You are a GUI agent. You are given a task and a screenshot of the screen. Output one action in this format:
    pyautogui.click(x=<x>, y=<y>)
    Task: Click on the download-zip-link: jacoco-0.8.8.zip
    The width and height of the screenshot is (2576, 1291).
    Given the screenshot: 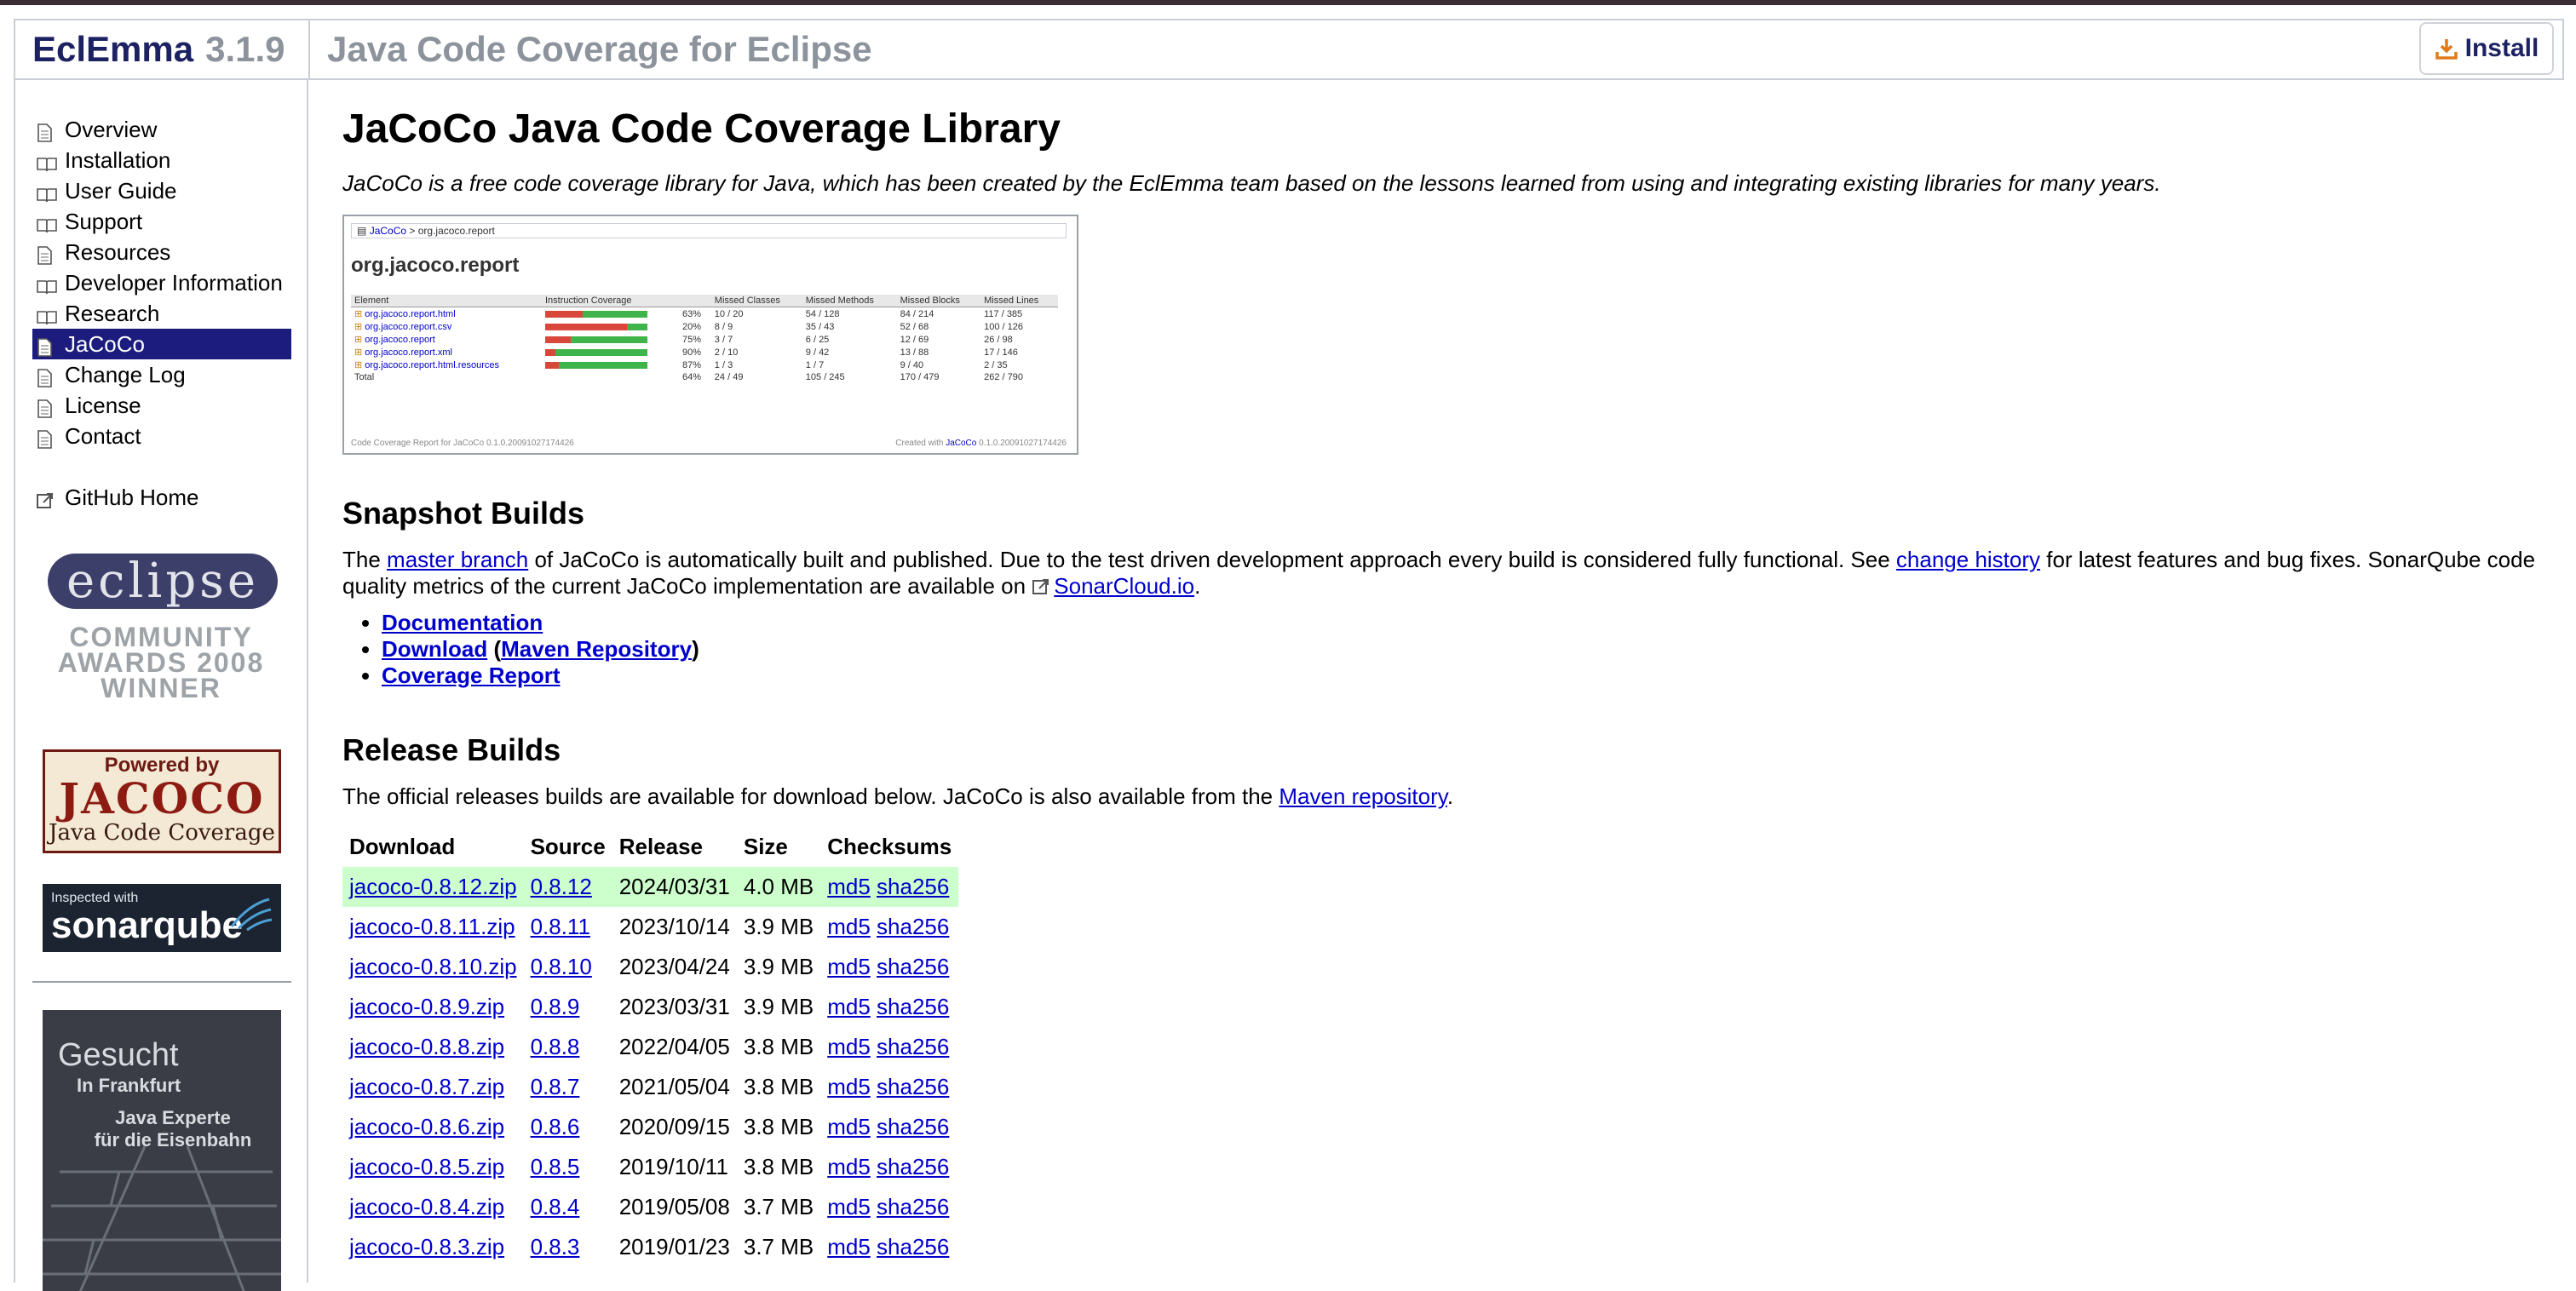 What is the action you would take?
    pyautogui.click(x=427, y=1046)
    